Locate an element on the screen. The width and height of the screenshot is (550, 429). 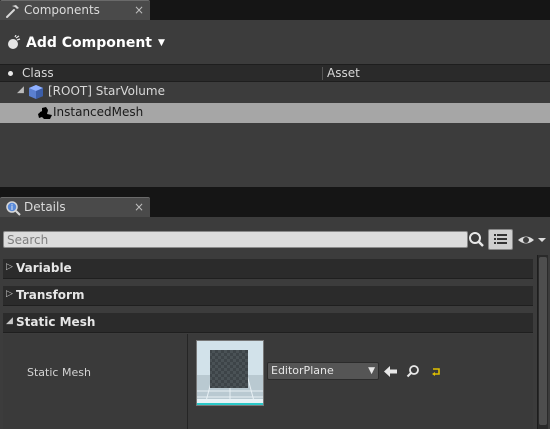
mesh-preview-image is located at coordinates (230, 373).